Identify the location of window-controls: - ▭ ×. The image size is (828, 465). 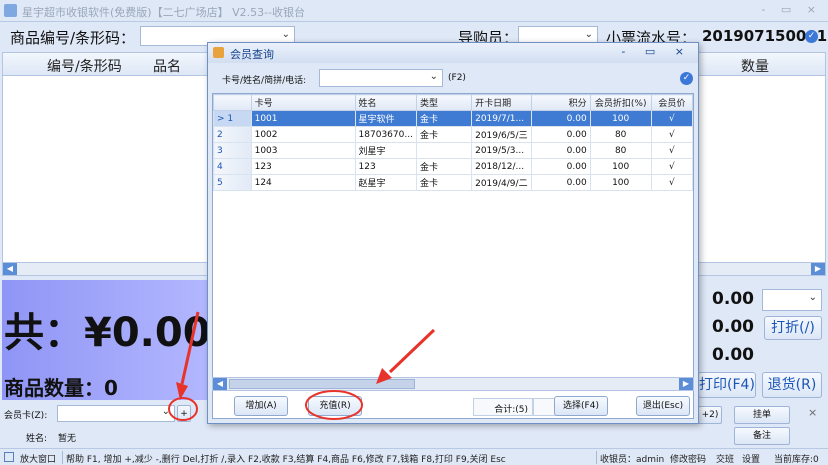
(791, 9).